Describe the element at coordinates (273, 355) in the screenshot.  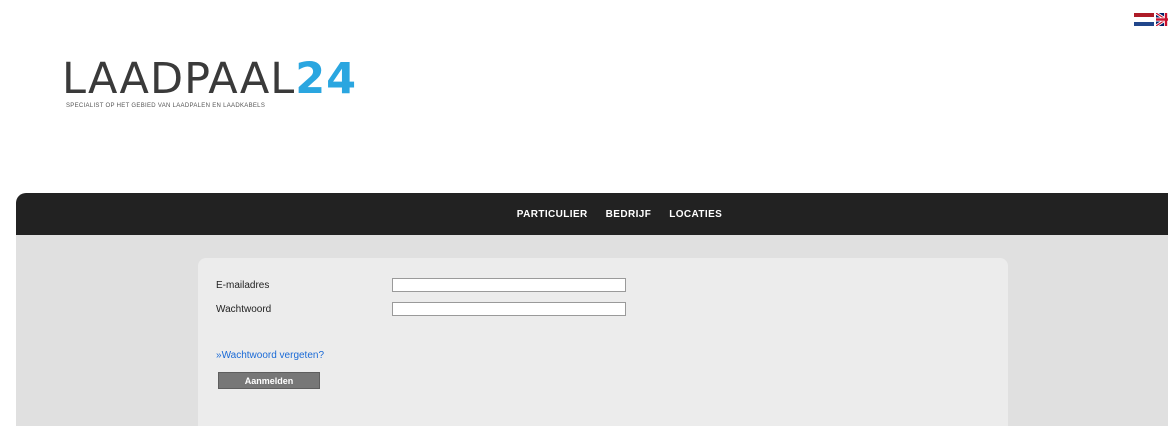
I see `forgot-password-label: Wachtwoord vergeten?` at that location.